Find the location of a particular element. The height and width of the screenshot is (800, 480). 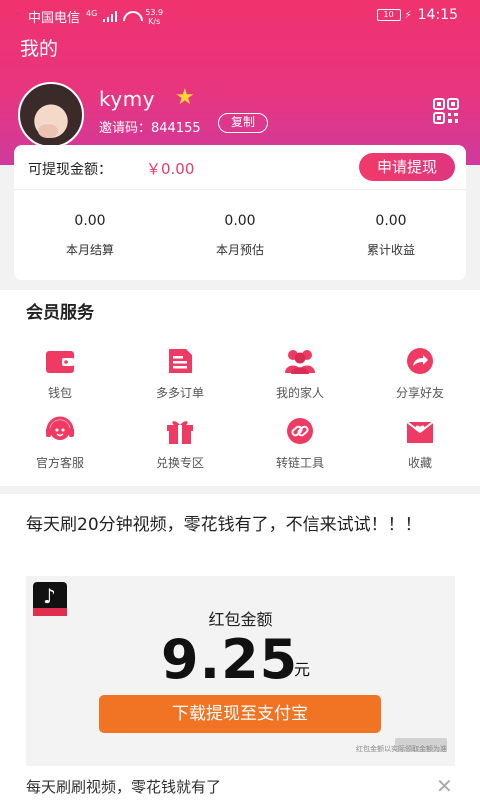

service-customer-support: 官方客服 is located at coordinates (60, 443).